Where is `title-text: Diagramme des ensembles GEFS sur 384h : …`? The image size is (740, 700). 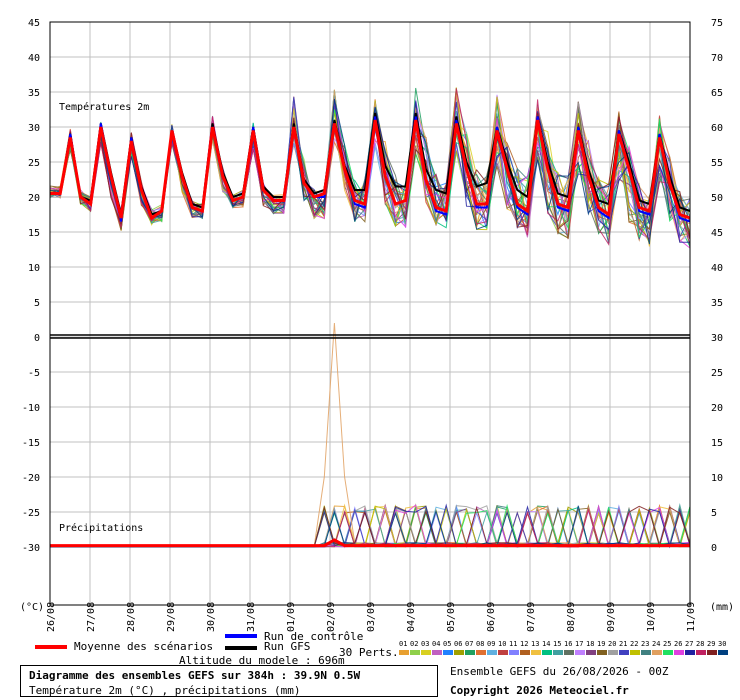 title-text: Diagramme des ensembles GEFS sur 384h : … is located at coordinates (195, 675).